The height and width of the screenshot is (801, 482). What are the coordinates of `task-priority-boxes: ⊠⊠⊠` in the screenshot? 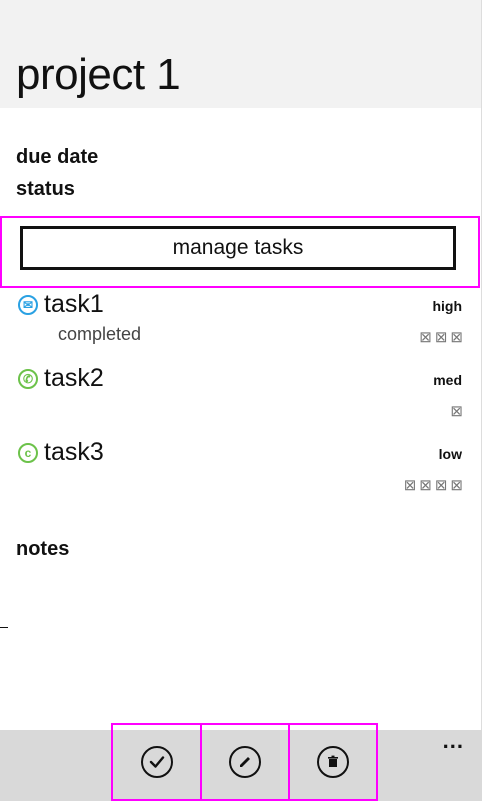 It's located at (442, 337).